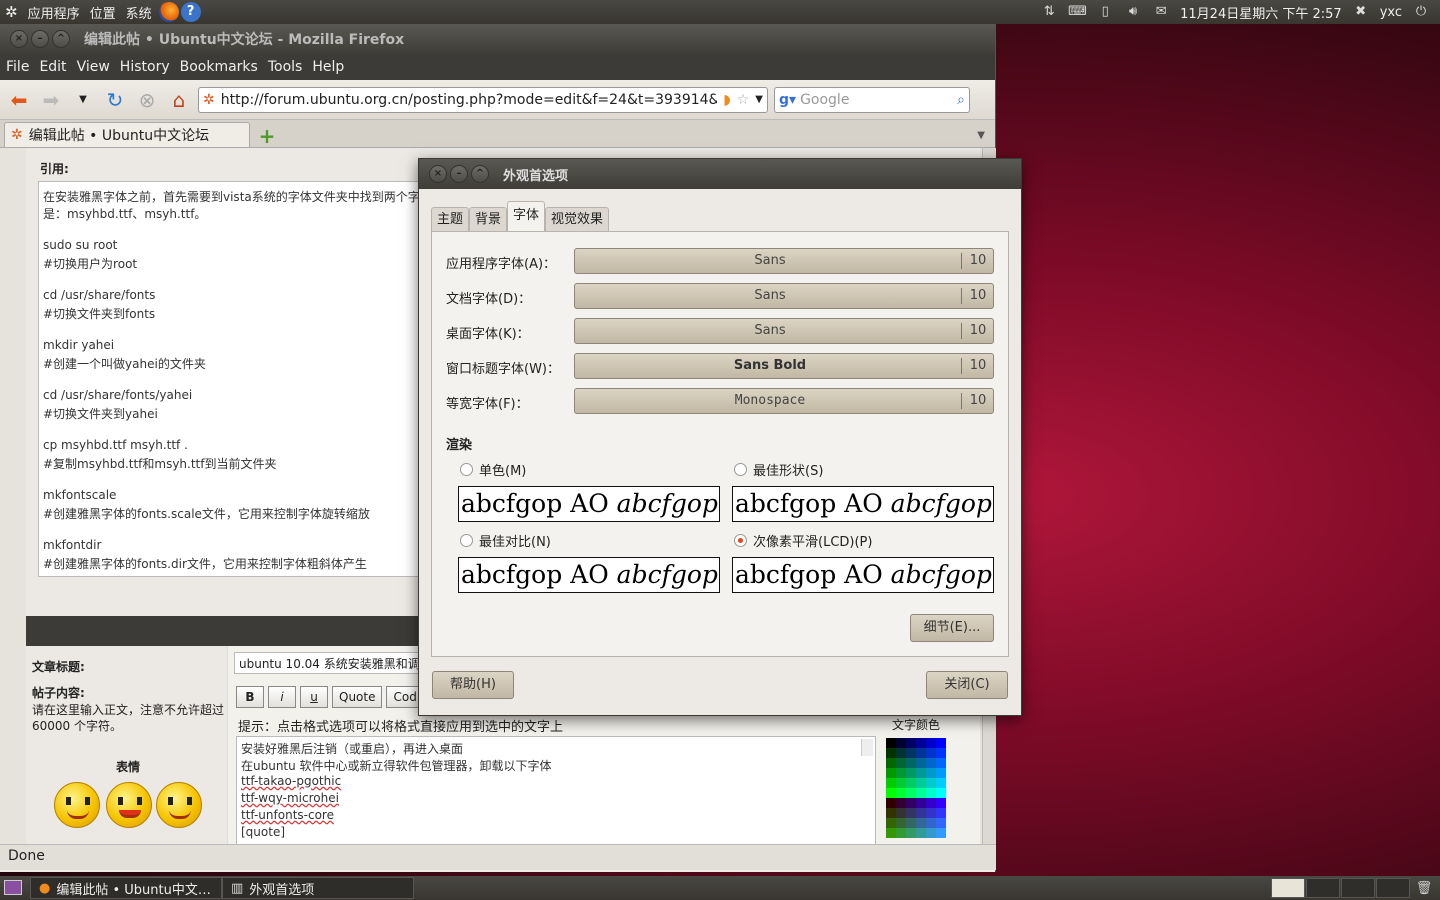 This screenshot has height=900, width=1440. What do you see at coordinates (740, 540) in the screenshot?
I see `subpixel-radio` at bounding box center [740, 540].